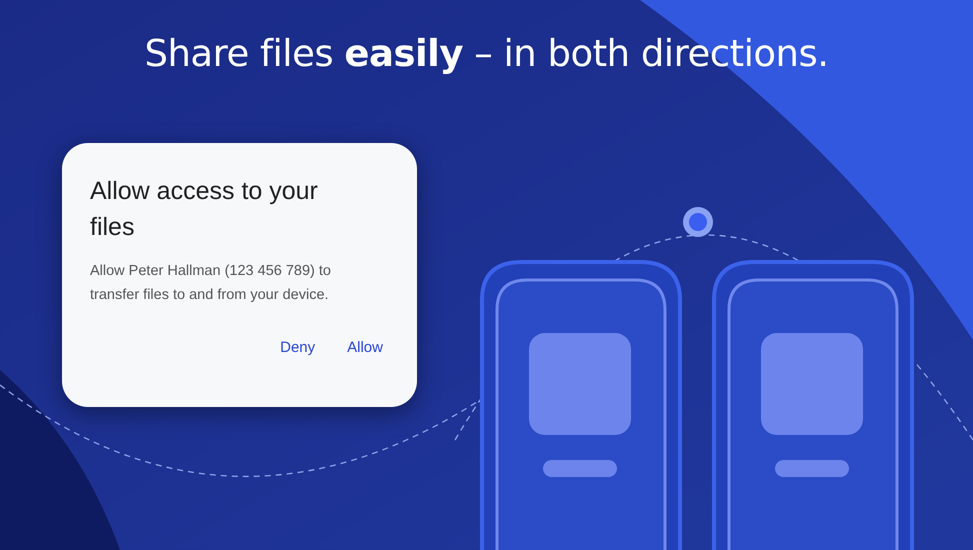 Image resolution: width=973 pixels, height=550 pixels. What do you see at coordinates (486, 53) in the screenshot?
I see `headline: Share files easily – in both directions.` at bounding box center [486, 53].